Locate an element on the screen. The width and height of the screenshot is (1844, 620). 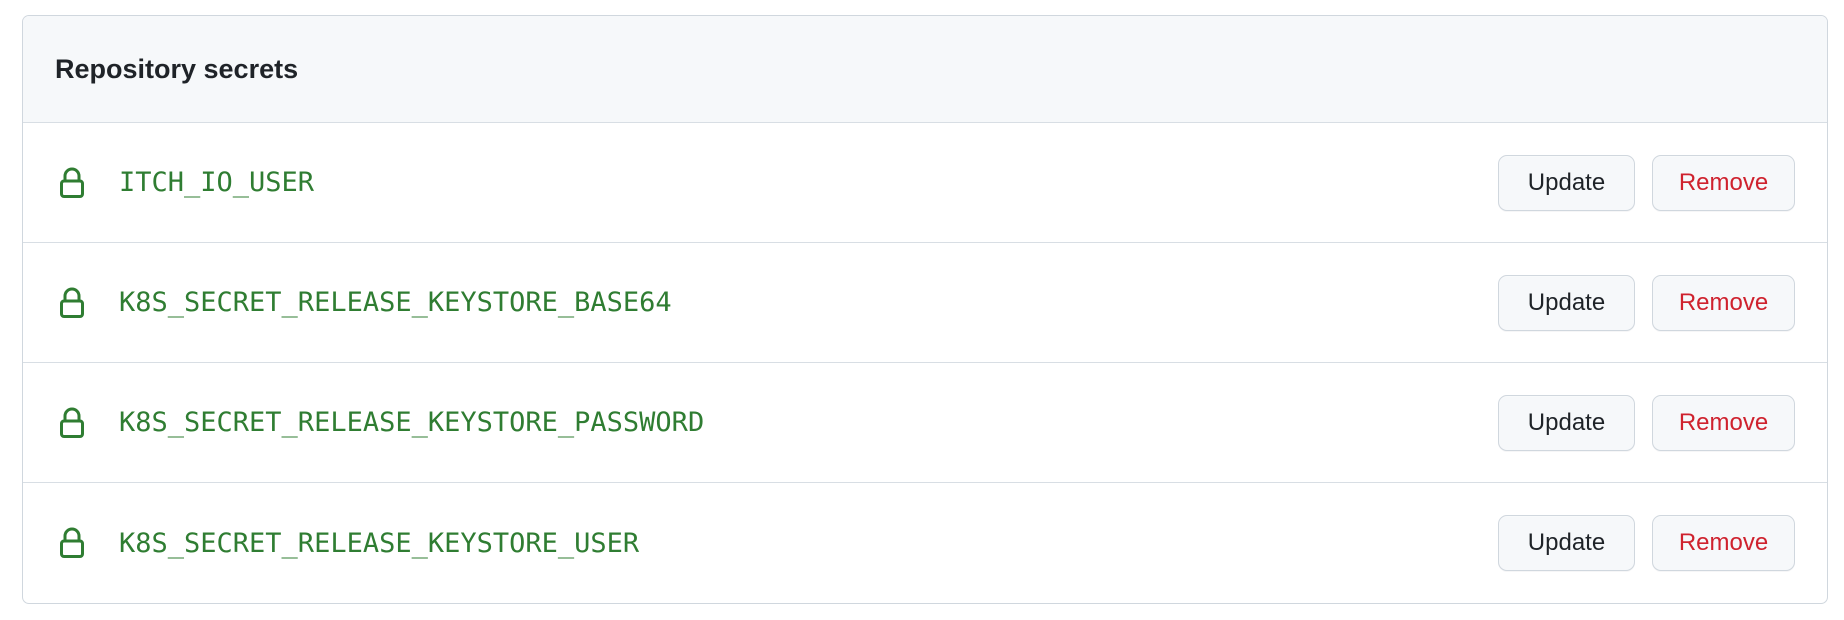
secret-name: ITCH_IO_USER is located at coordinates (217, 182).